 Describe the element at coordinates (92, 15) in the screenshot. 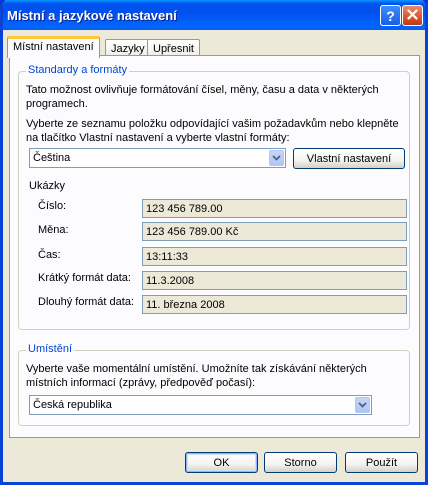

I see `window-title: Místní a jazykové nastavení` at that location.